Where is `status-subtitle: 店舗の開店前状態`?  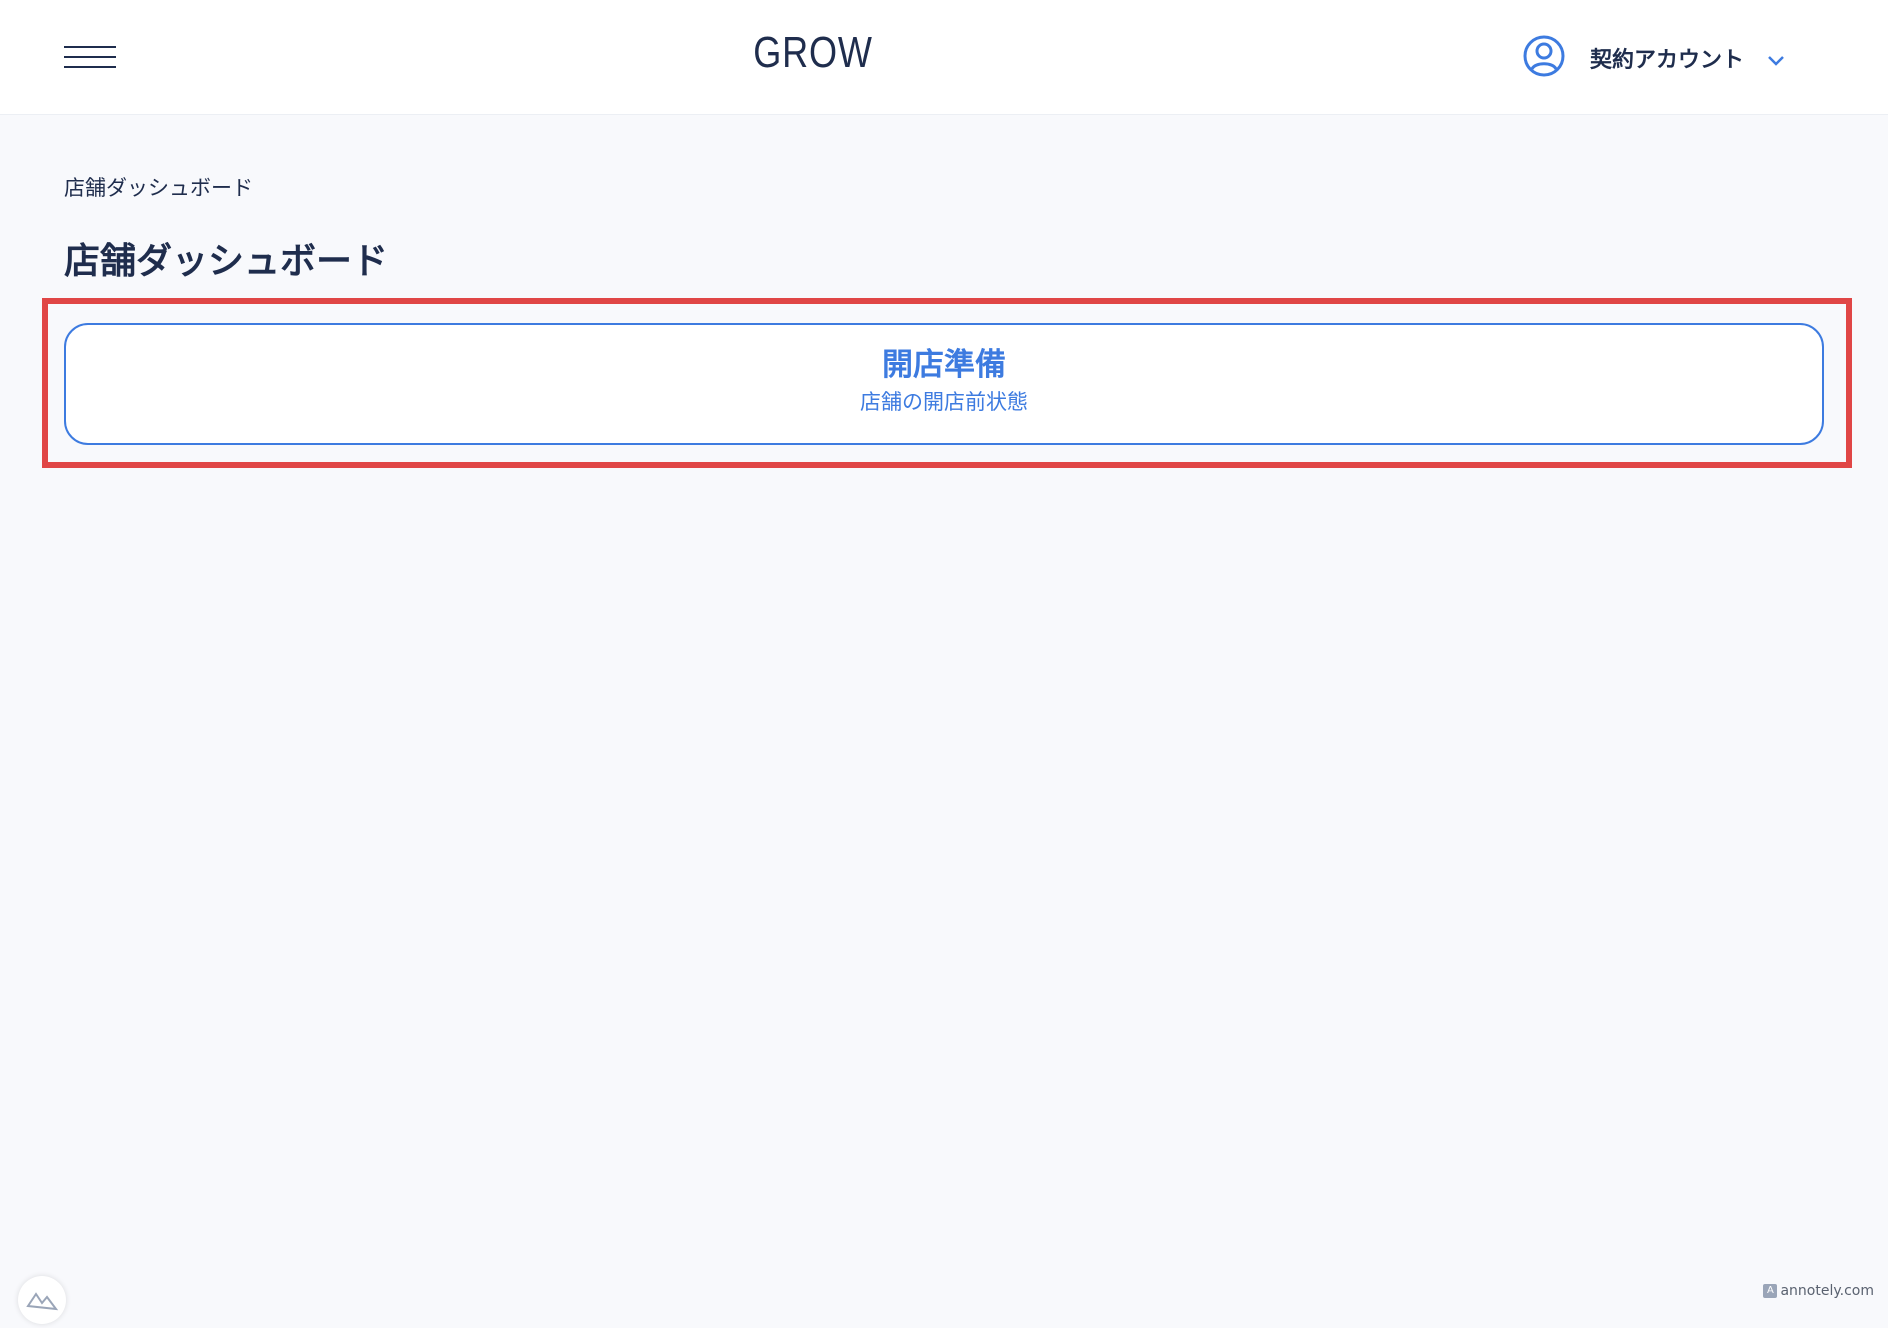
status-subtitle: 店舗の開店前状態 is located at coordinates (944, 402).